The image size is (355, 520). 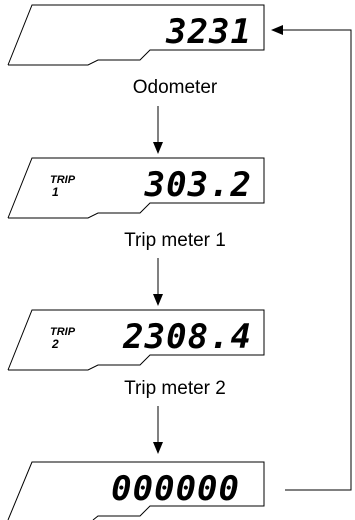 I want to click on trip-meter-2-display: TRIP 2 2308.4, so click(x=136, y=340).